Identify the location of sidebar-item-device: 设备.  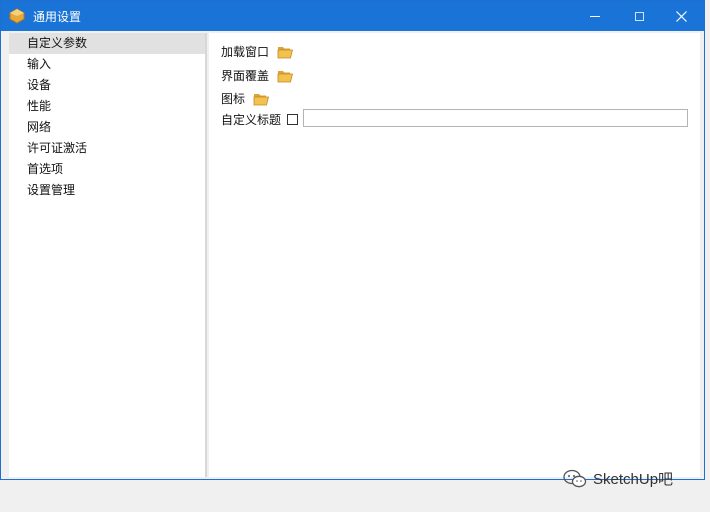
(107, 85).